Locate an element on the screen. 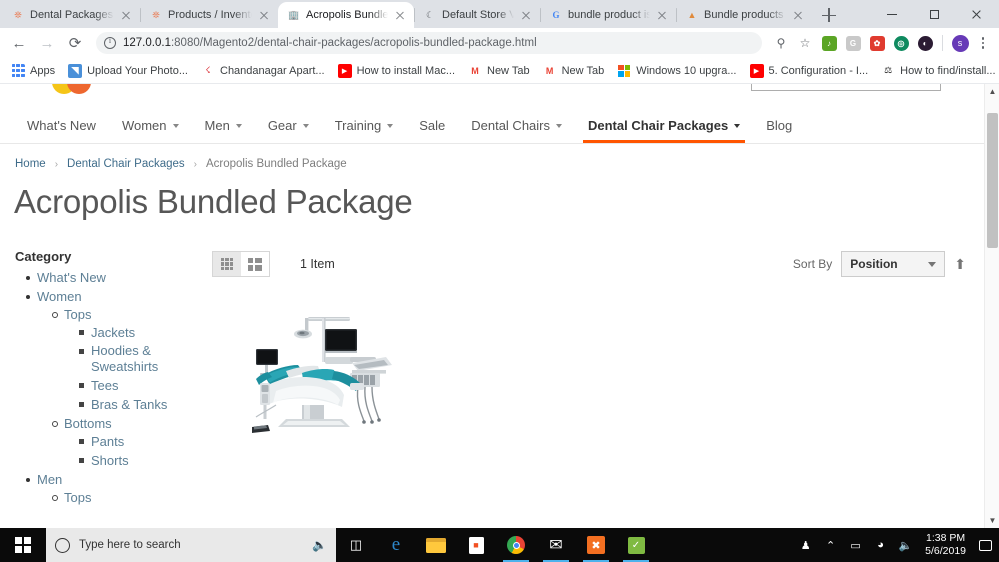  windows-start-icon is located at coordinates (23, 545).